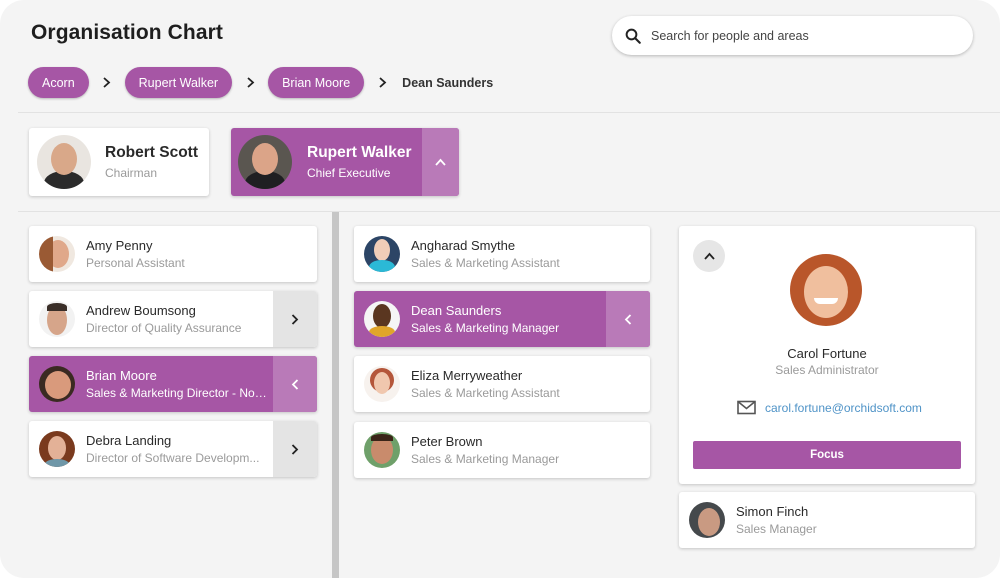 Image resolution: width=1000 pixels, height=578 pixels. I want to click on email-row: carol.fortune@orchidsoft.com, so click(829, 407).